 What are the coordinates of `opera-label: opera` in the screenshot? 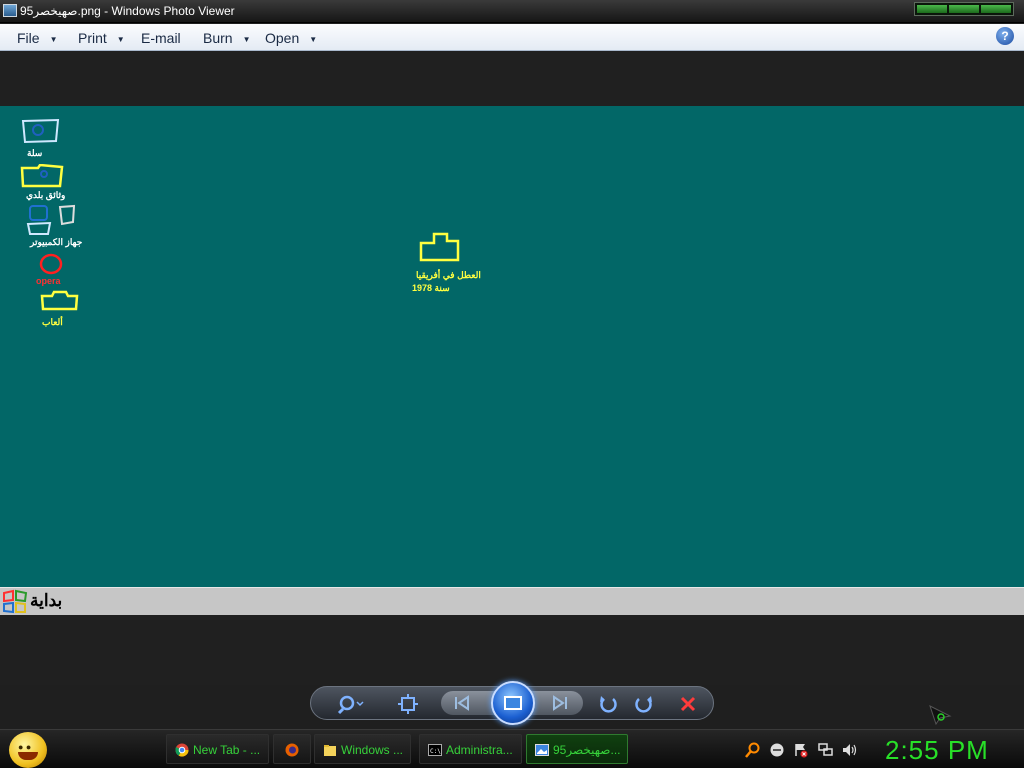 It's located at (48, 281).